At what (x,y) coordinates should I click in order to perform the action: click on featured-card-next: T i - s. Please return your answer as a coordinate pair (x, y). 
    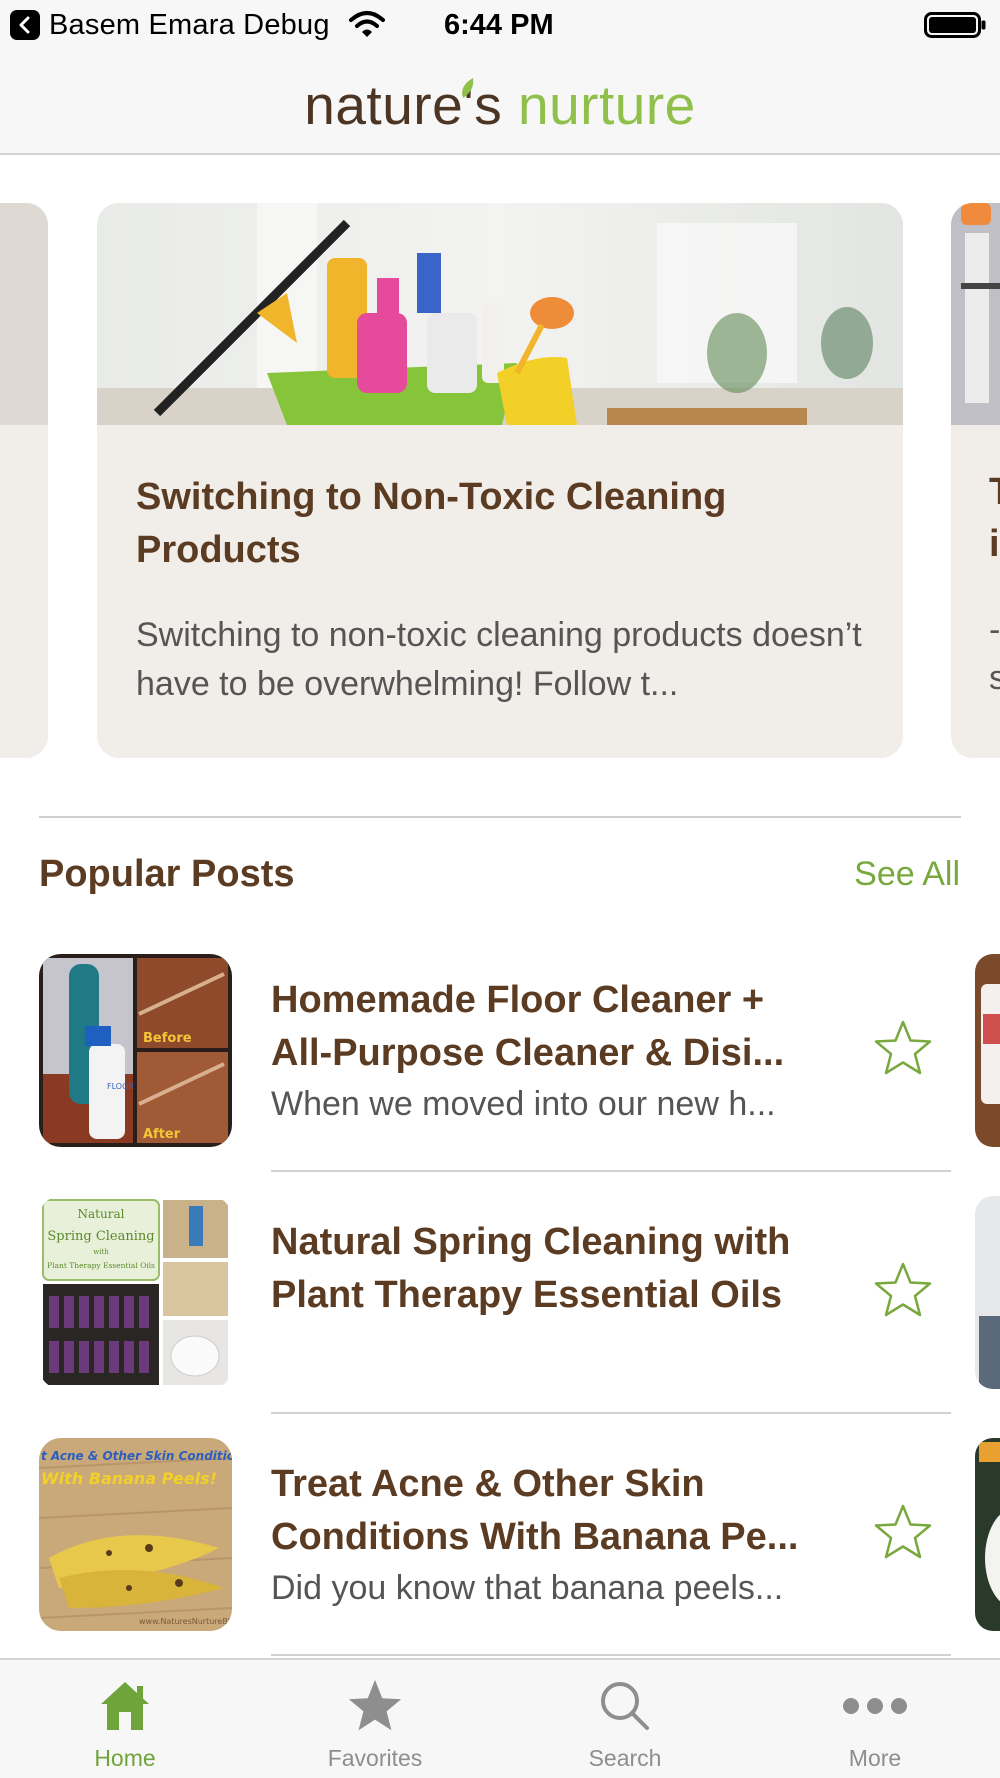
    Looking at the image, I should click on (975, 480).